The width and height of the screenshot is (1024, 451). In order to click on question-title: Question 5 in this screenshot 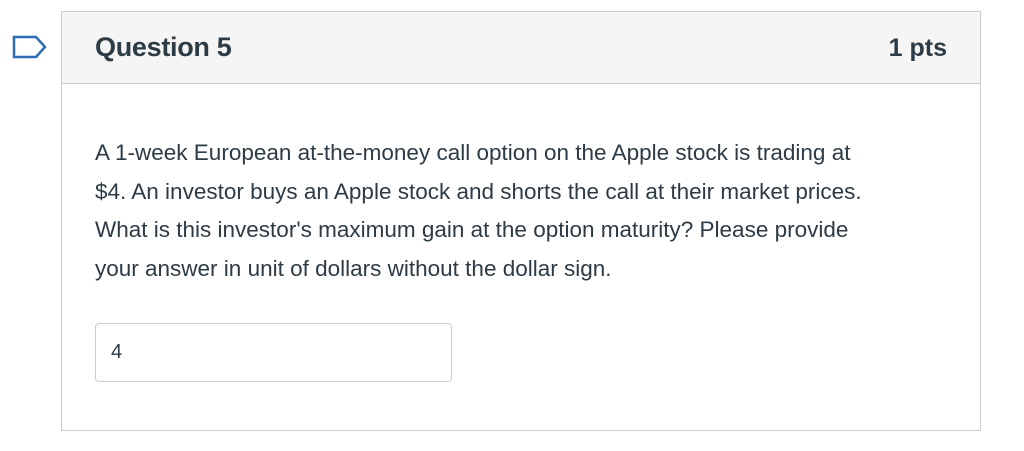, I will do `click(163, 47)`.